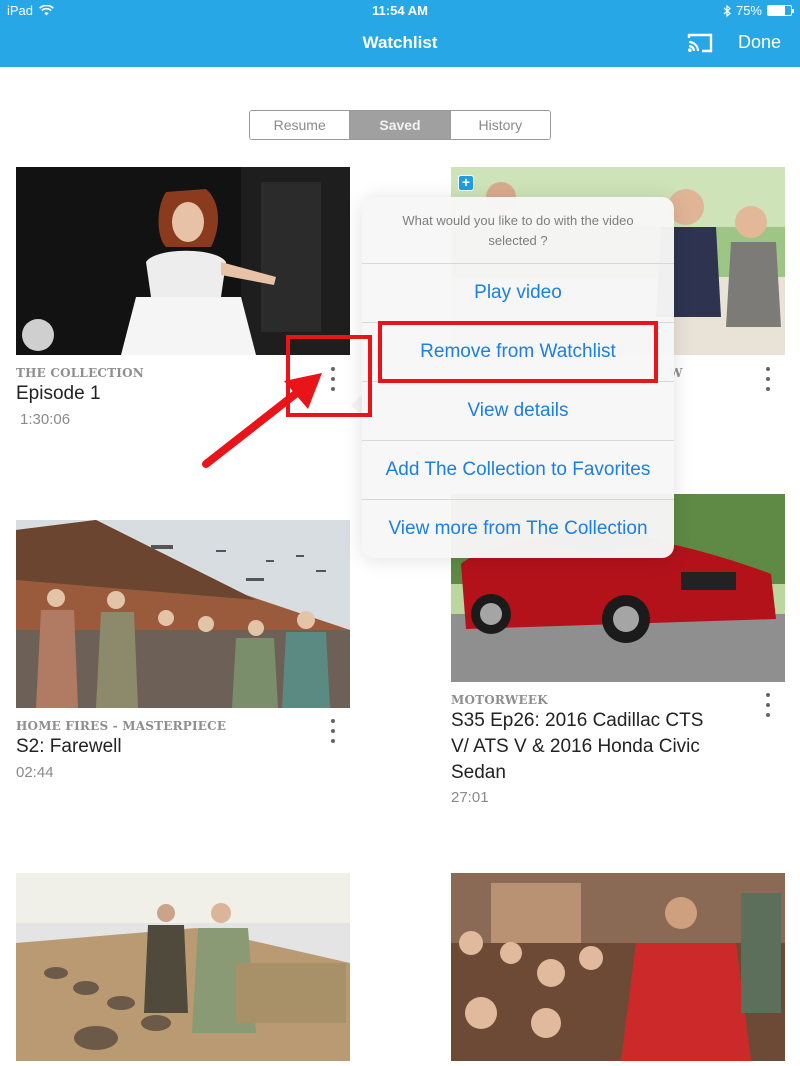  I want to click on battery-percent: 75%, so click(748, 10).